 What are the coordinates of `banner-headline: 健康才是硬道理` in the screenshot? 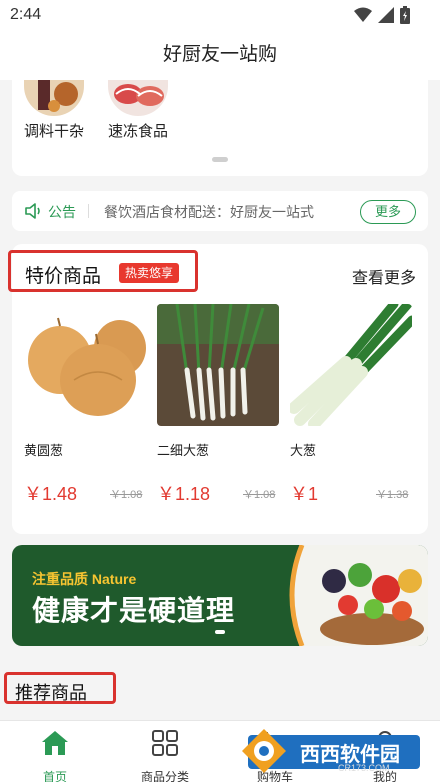 It's located at (134, 610).